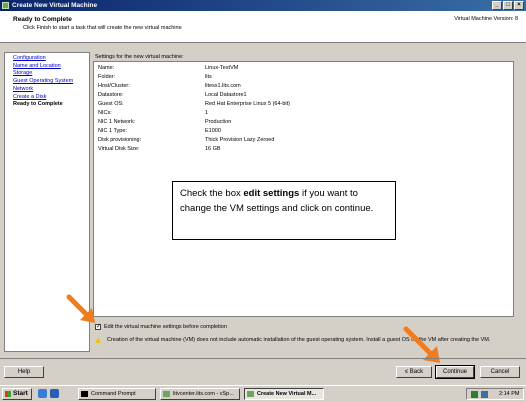 The image size is (526, 402). I want to click on help-button: Help, so click(24, 372).